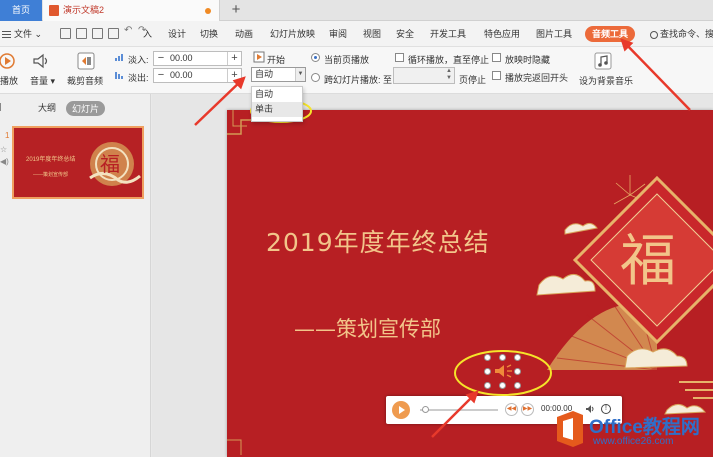  I want to click on fade-out-icon, so click(119, 75).